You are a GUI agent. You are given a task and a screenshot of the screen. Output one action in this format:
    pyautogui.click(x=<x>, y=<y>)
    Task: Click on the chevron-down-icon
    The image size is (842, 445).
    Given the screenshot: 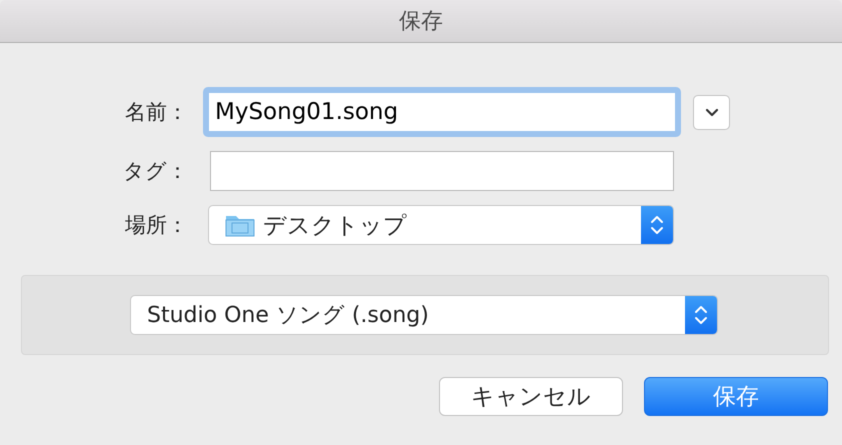 What is the action you would take?
    pyautogui.click(x=711, y=112)
    